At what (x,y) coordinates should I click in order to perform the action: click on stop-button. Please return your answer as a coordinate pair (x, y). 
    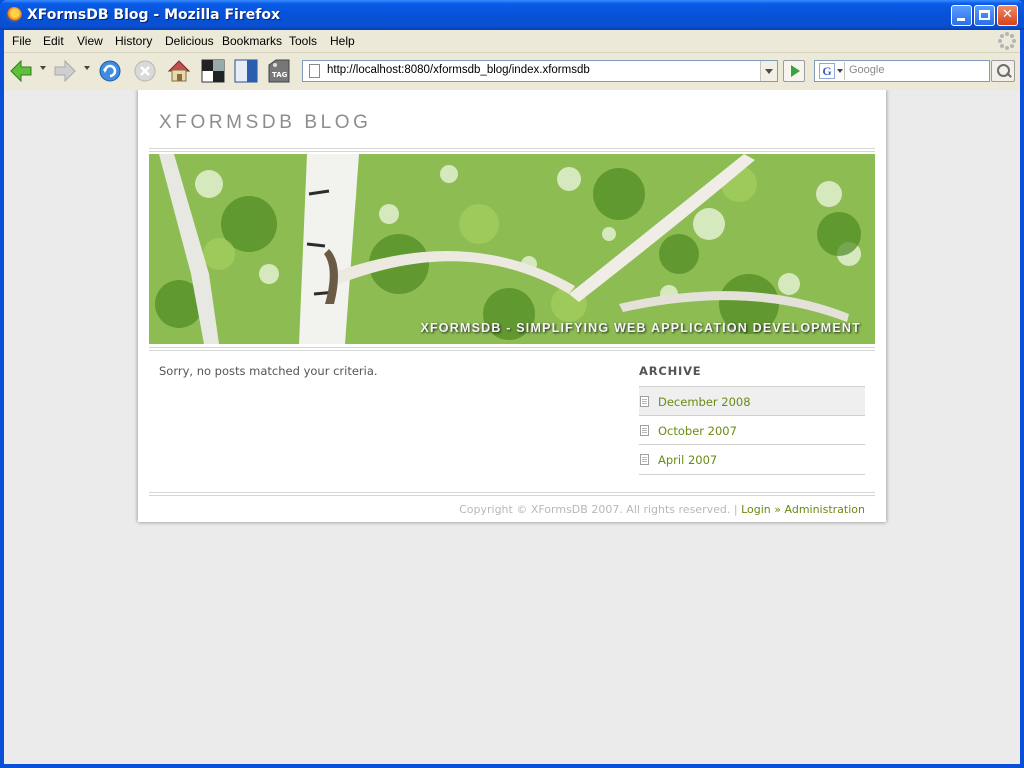
    Looking at the image, I should click on (145, 71).